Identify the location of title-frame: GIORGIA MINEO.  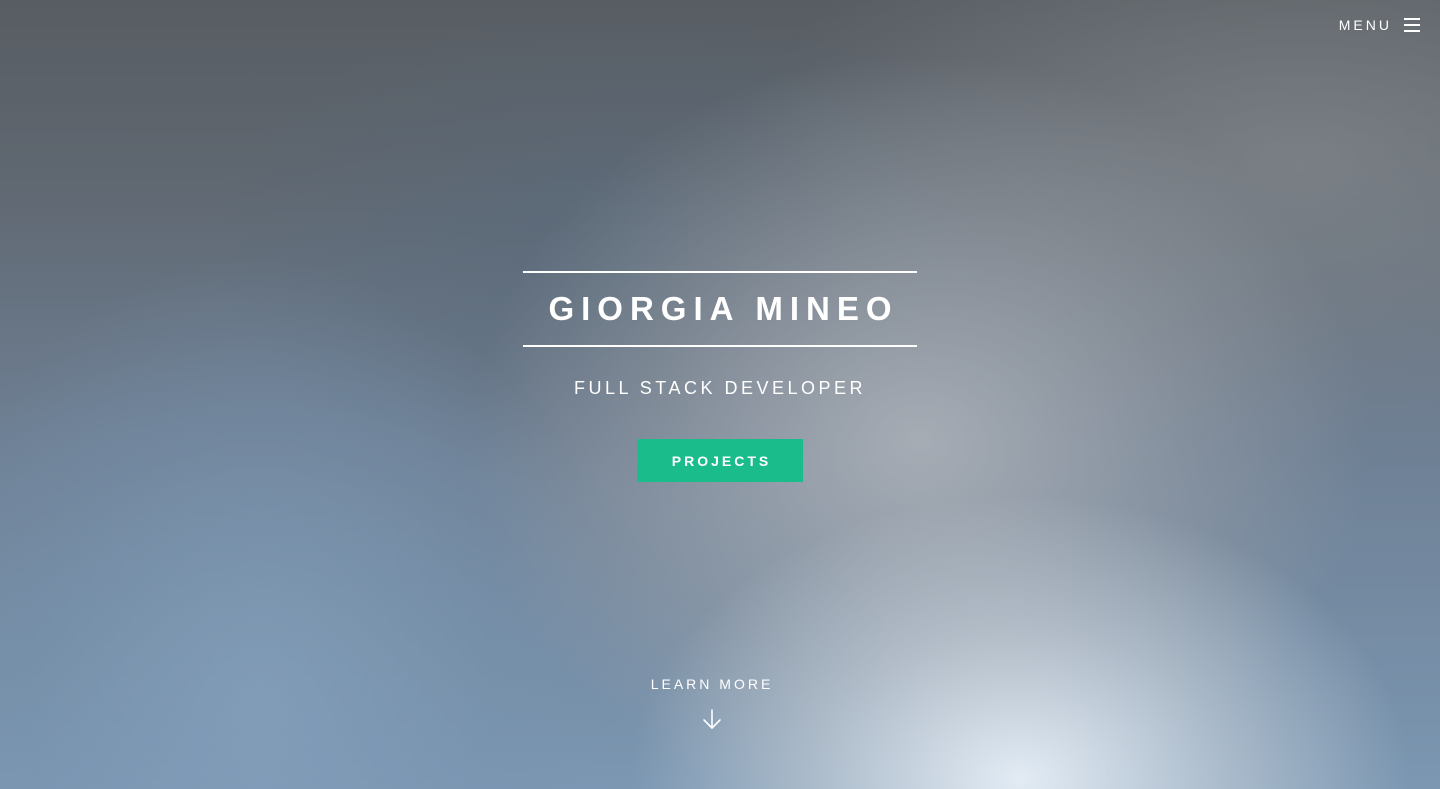
(720, 309).